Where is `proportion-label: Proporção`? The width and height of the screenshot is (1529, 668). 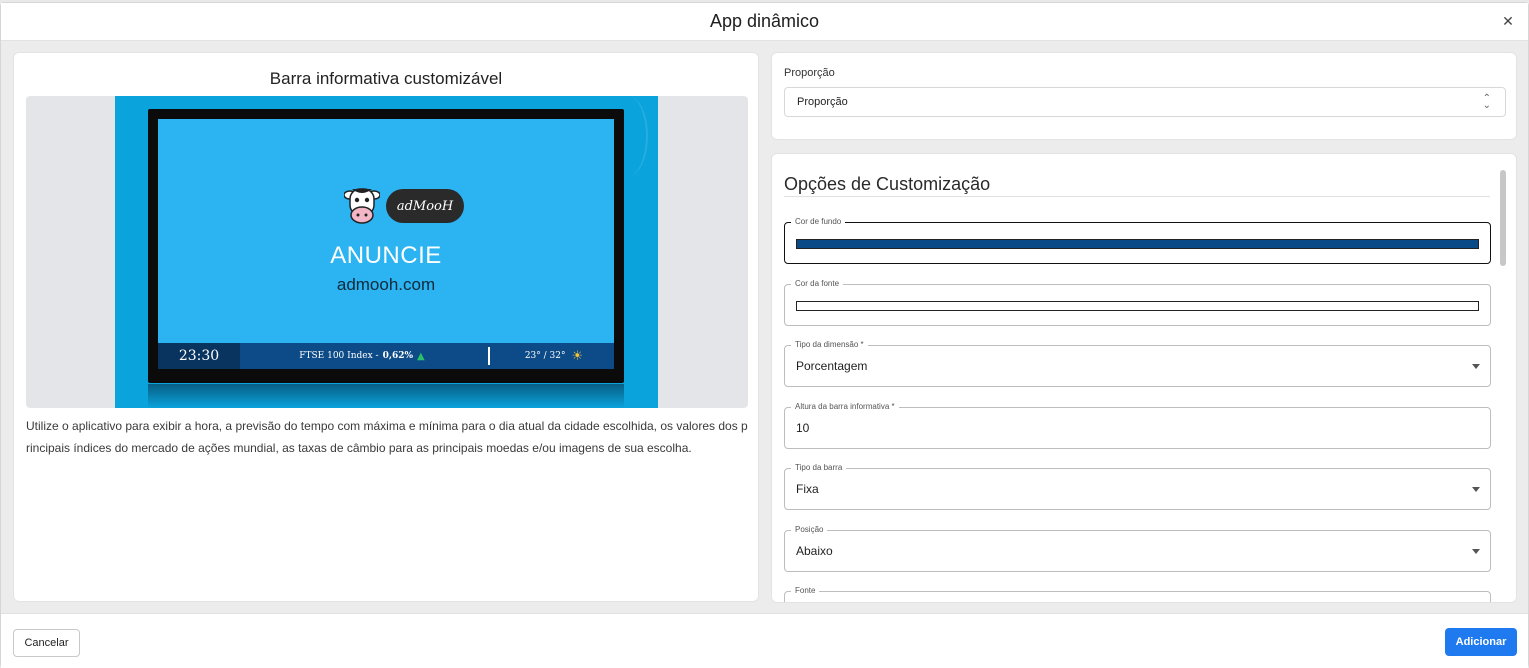 proportion-label: Proporção is located at coordinates (809, 73).